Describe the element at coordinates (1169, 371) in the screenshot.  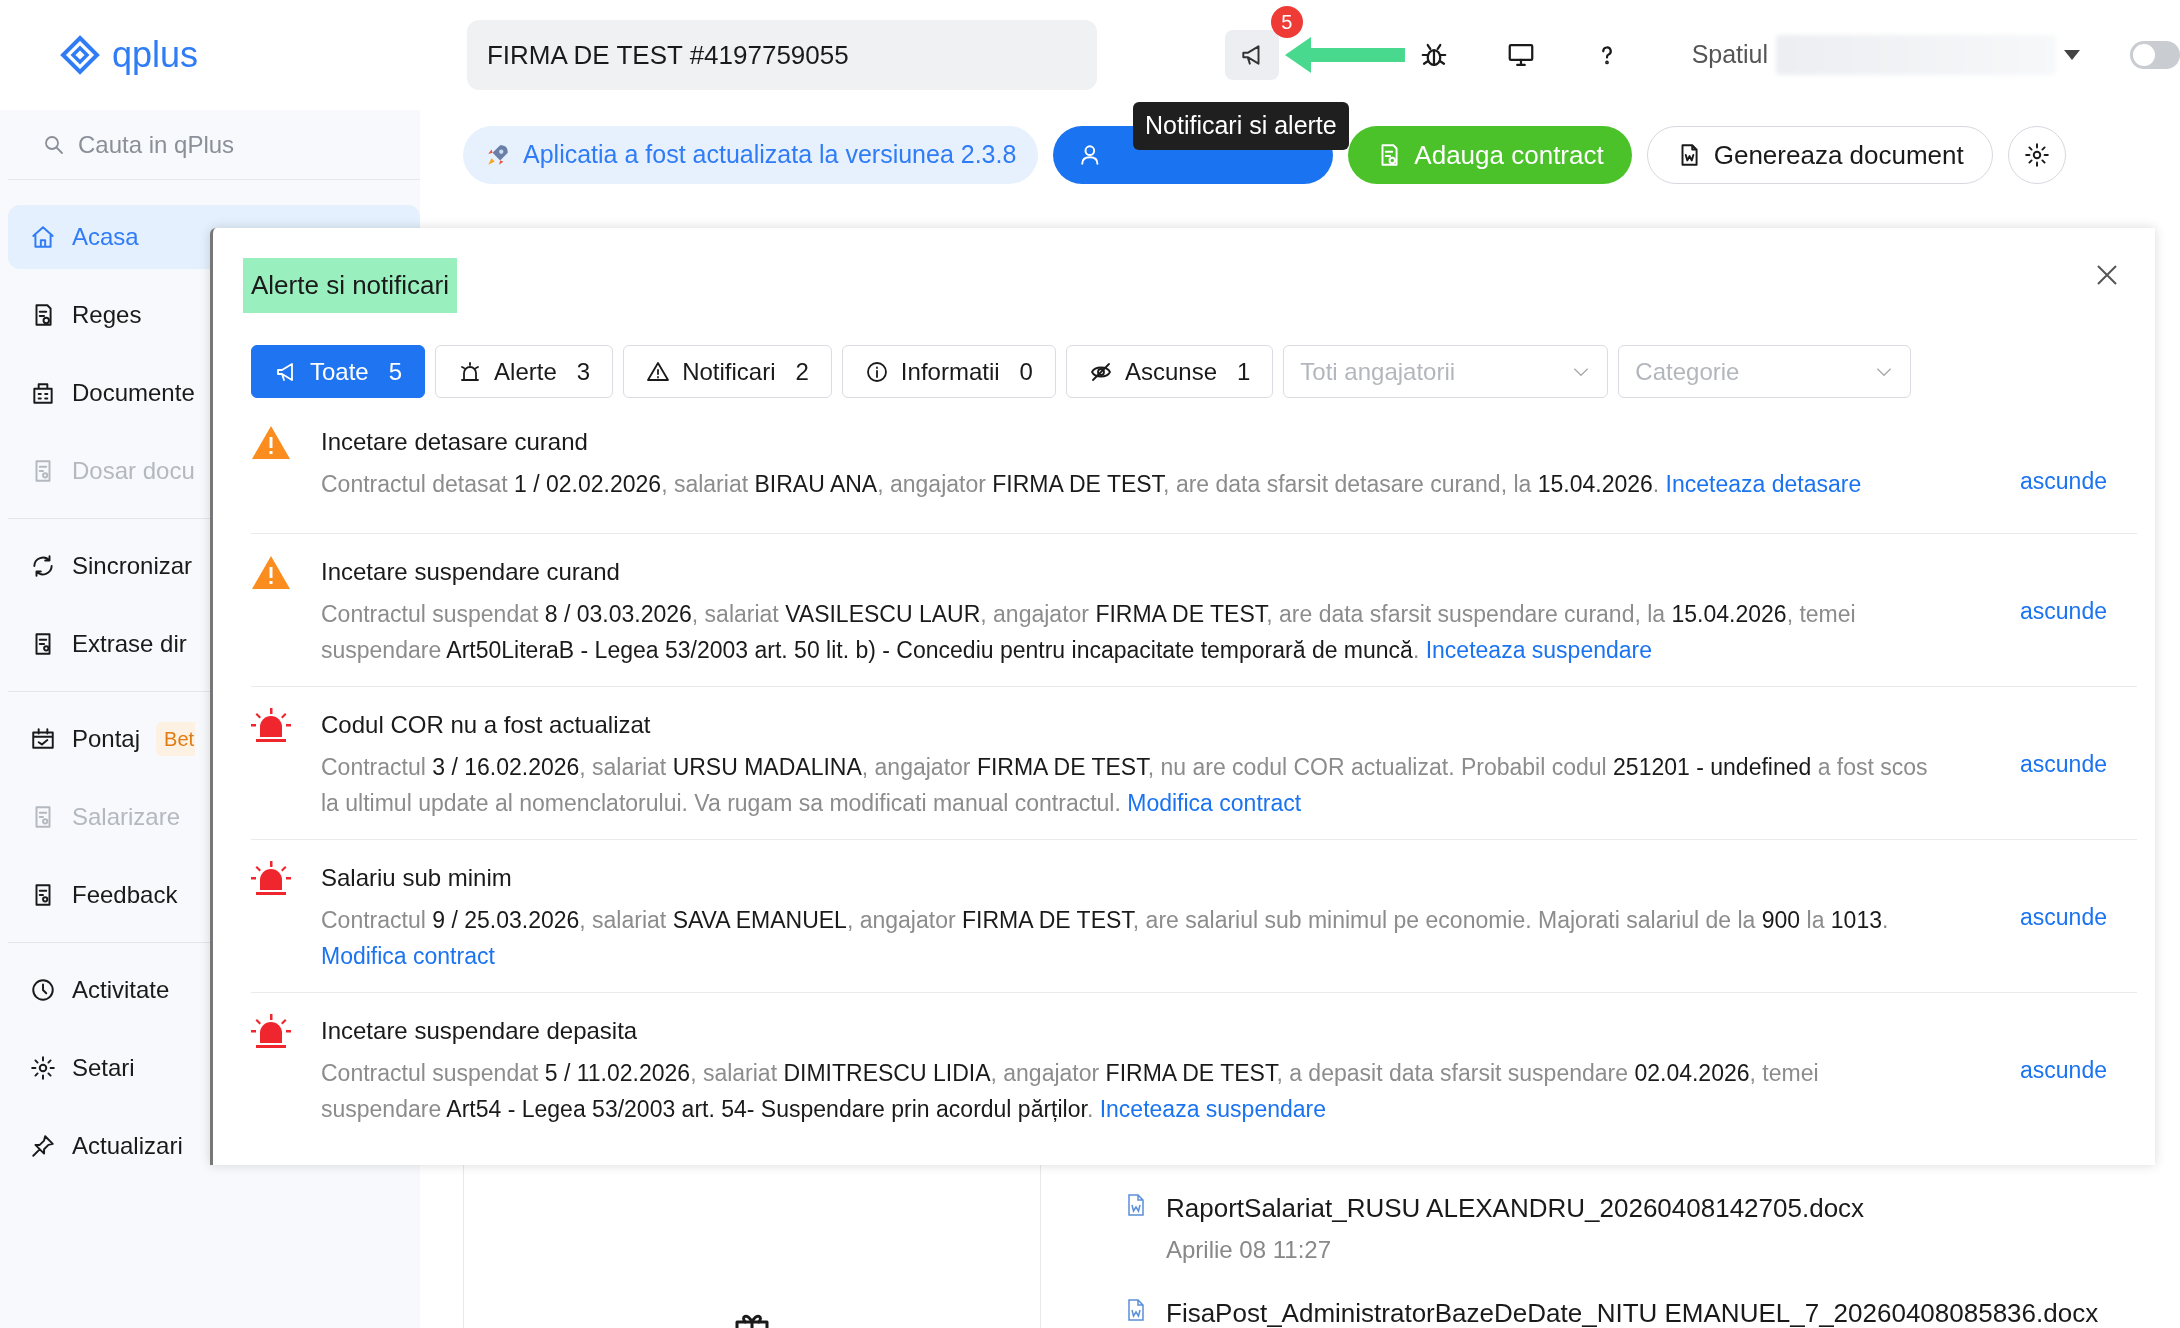
I see `filter-tab: Ascunse 1` at that location.